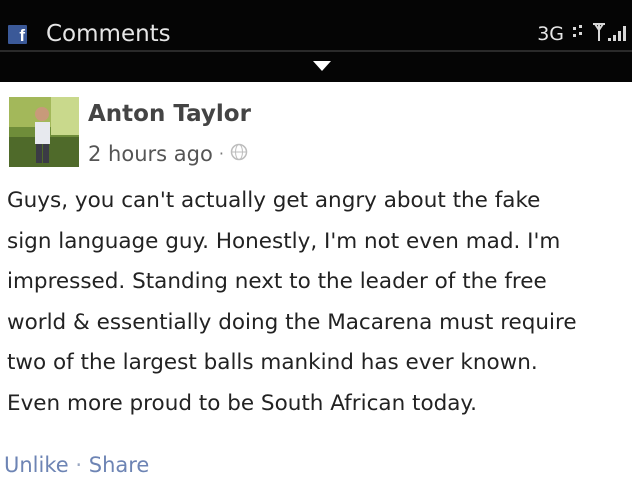 Image resolution: width=632 pixels, height=491 pixels. Describe the element at coordinates (578, 34) in the screenshot. I see `data-transfer-icon` at that location.